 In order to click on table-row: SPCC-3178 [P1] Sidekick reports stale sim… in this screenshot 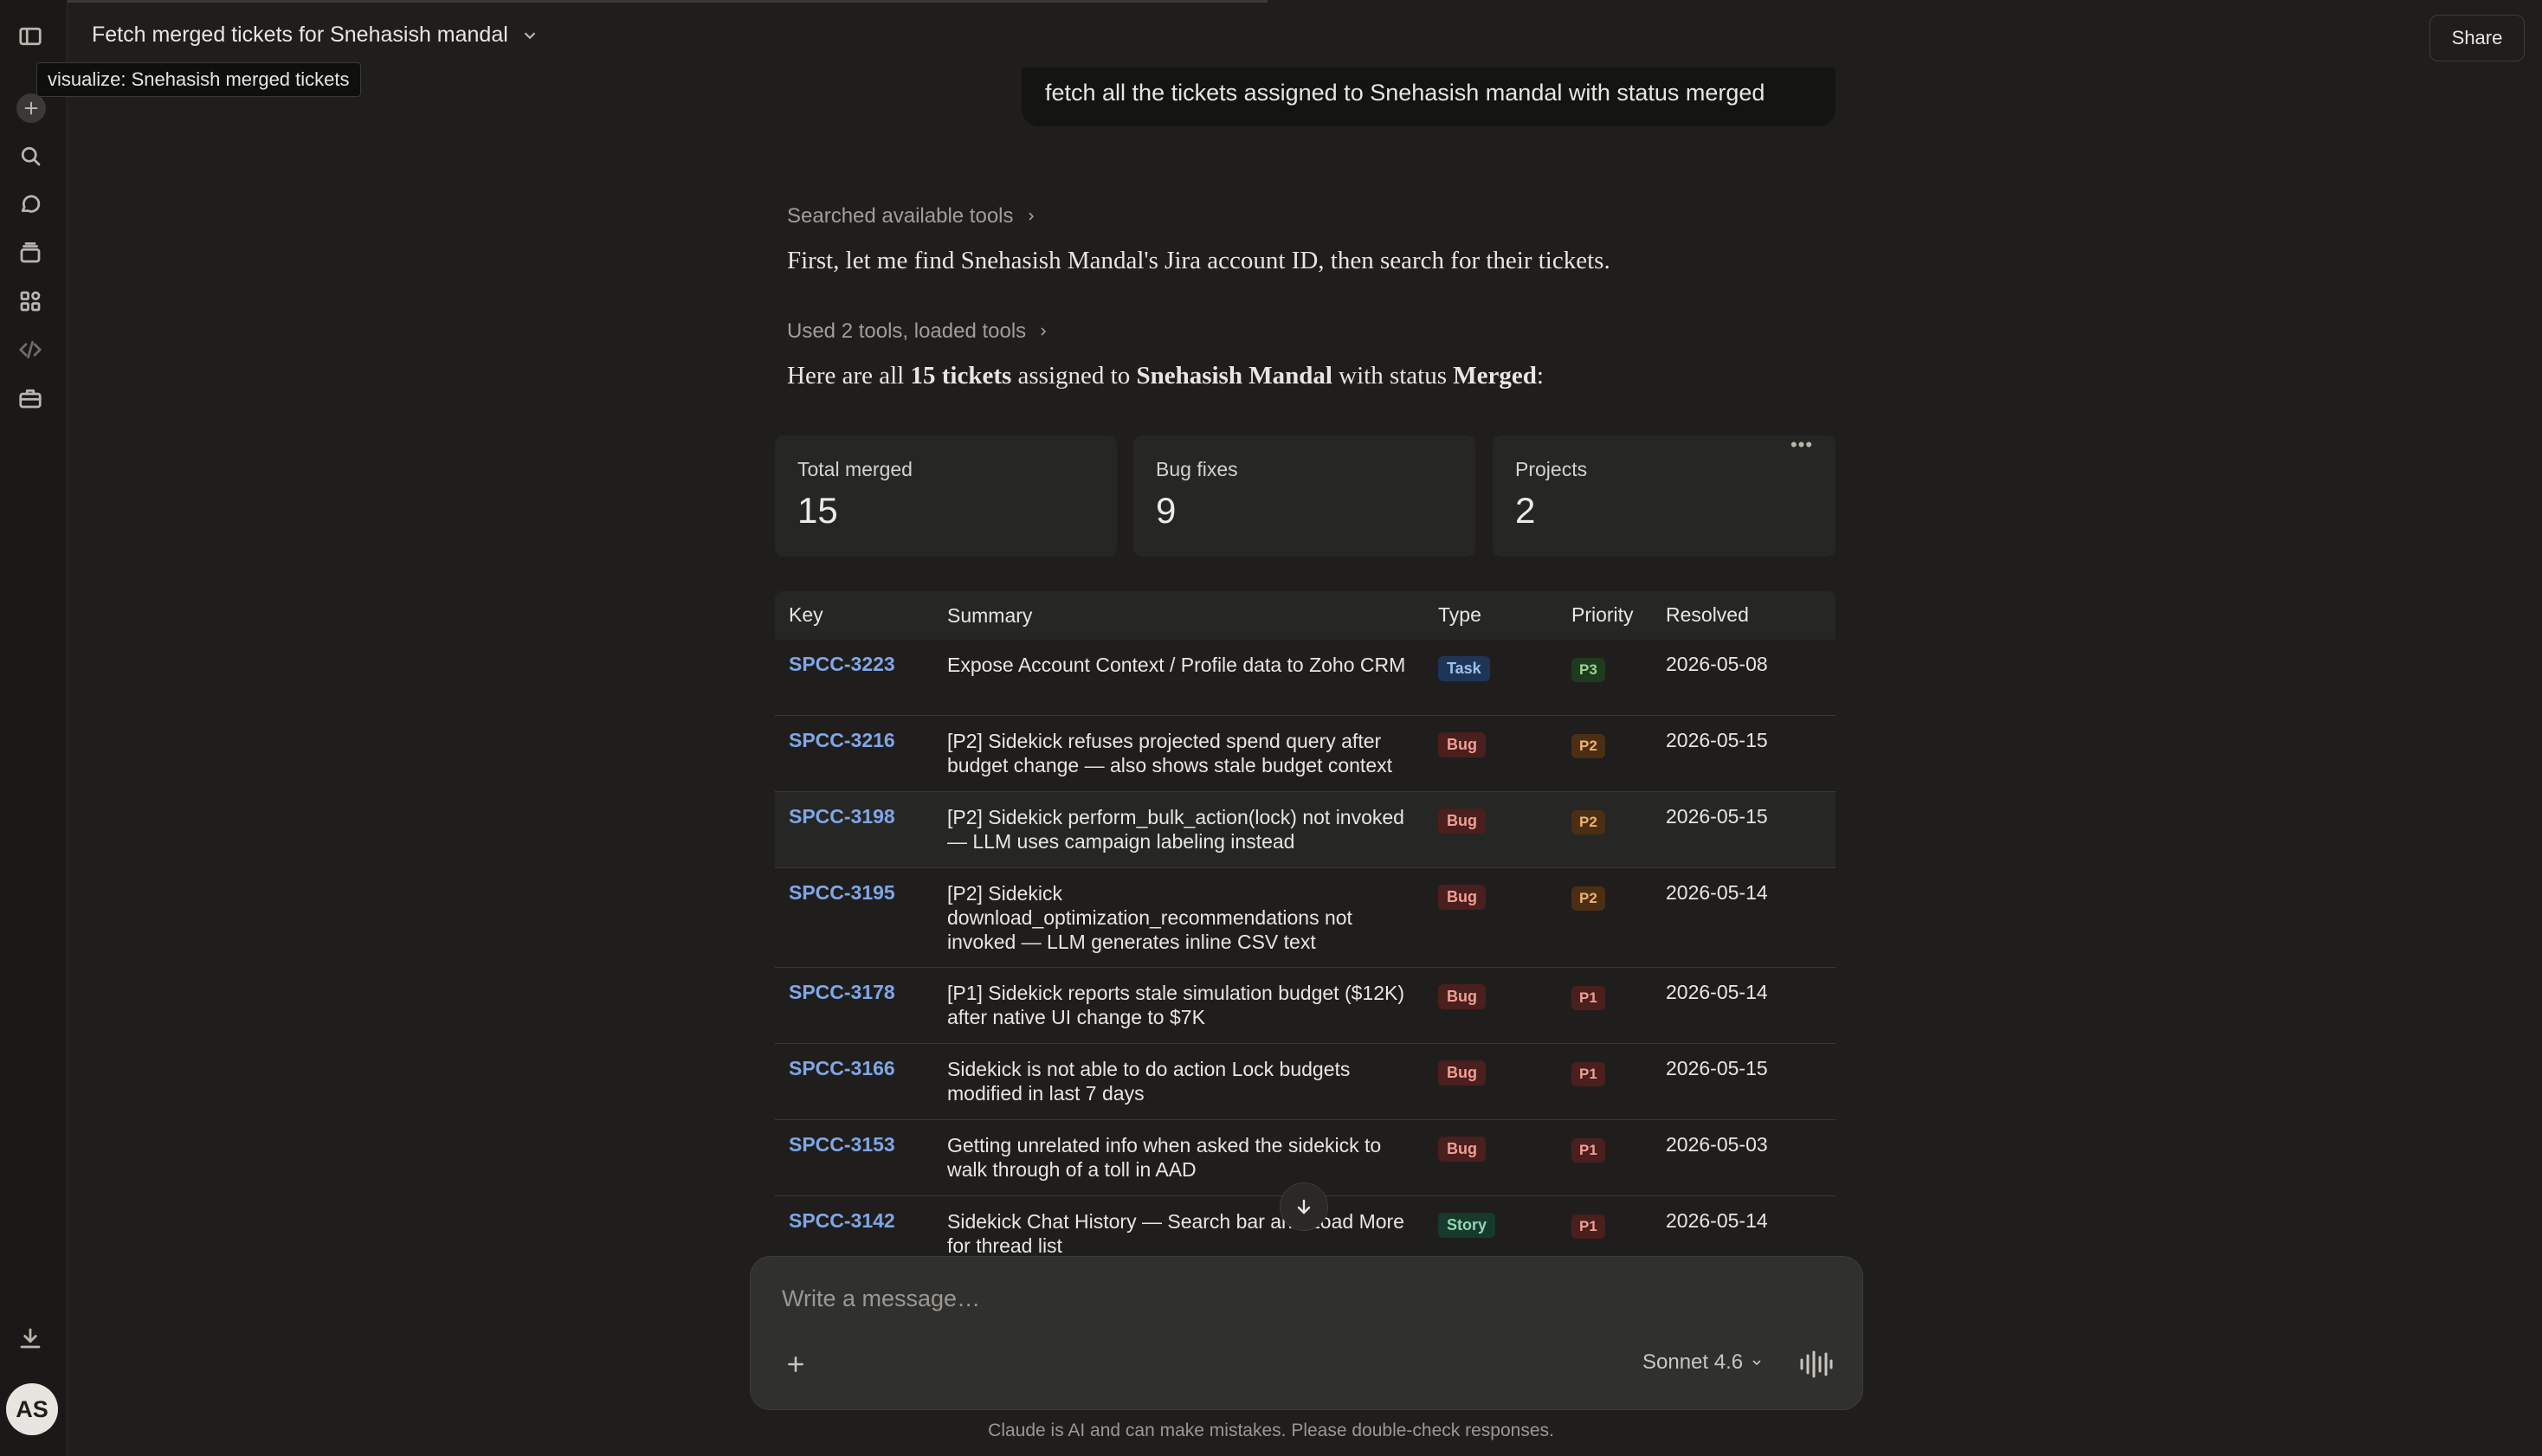, I will do `click(1305, 1006)`.